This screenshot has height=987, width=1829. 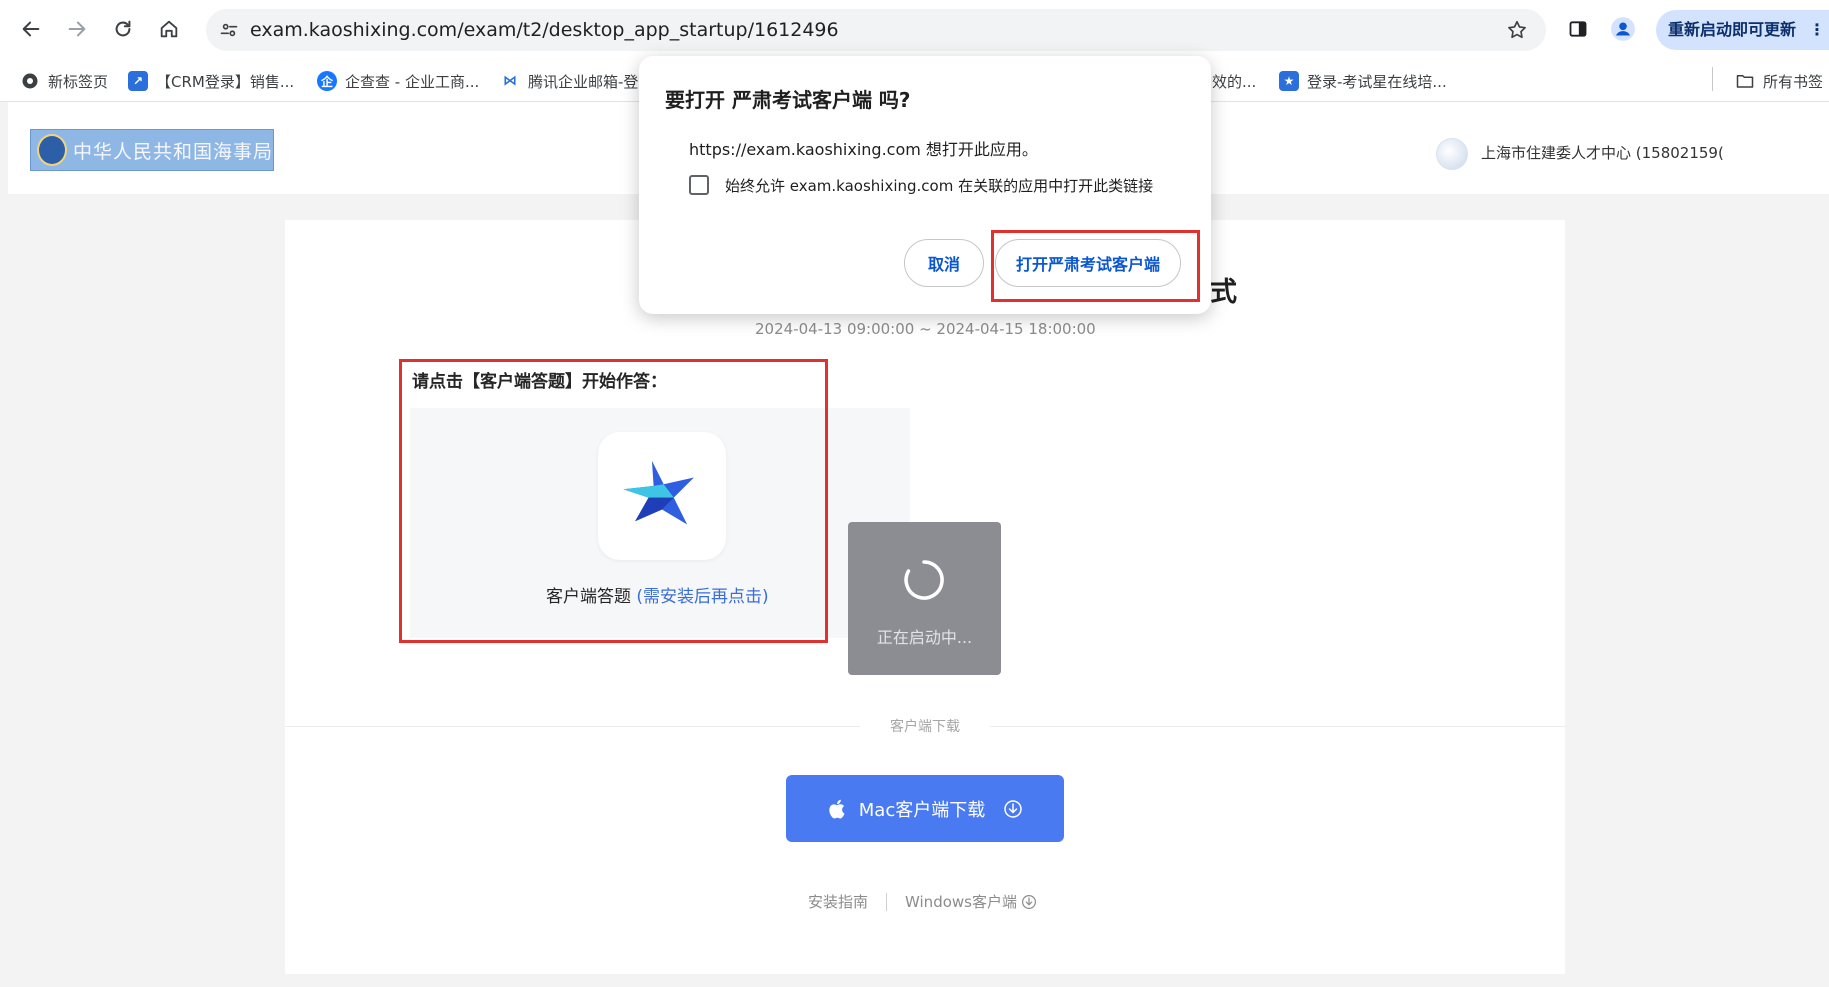 I want to click on open-client-button: 打开严肃考试客户端, so click(x=1088, y=263).